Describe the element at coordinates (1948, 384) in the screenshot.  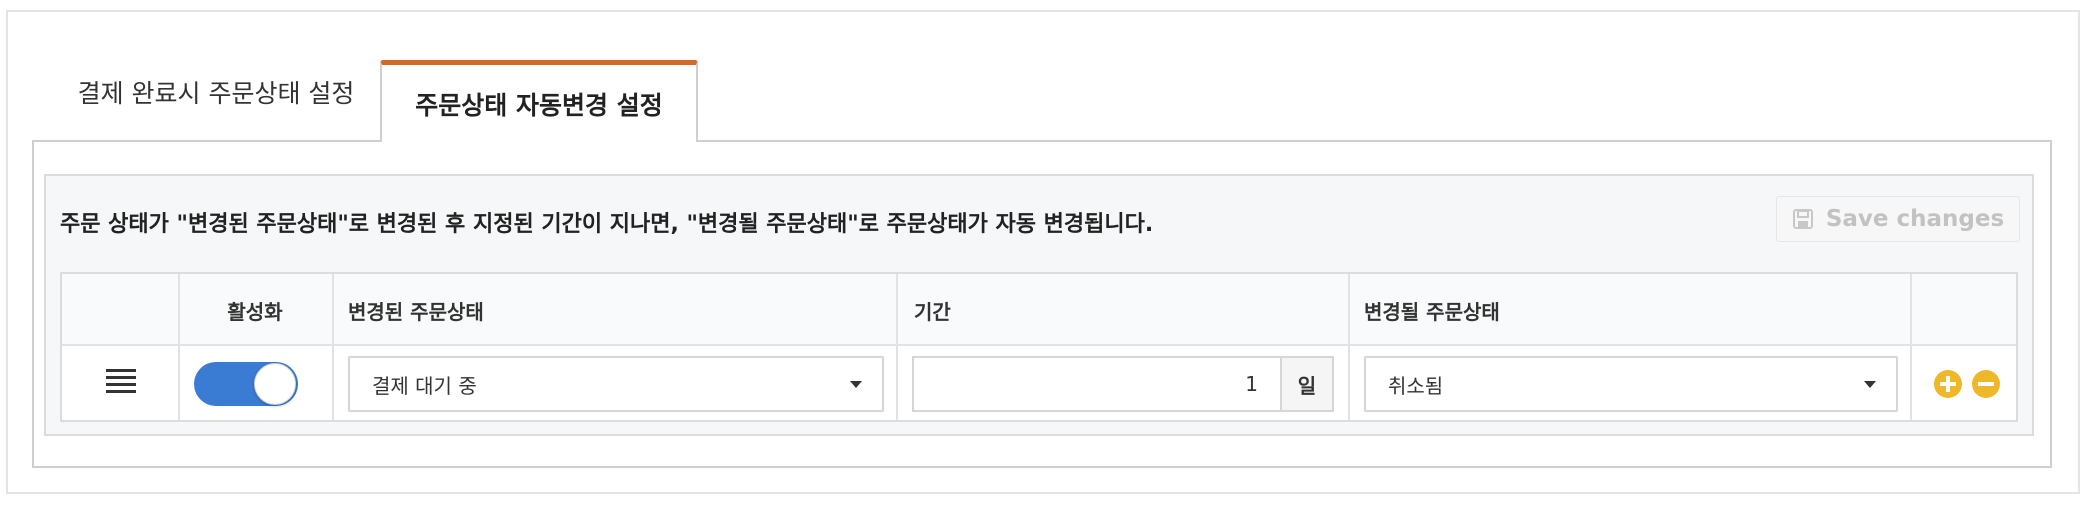
I see `add-row-icon` at that location.